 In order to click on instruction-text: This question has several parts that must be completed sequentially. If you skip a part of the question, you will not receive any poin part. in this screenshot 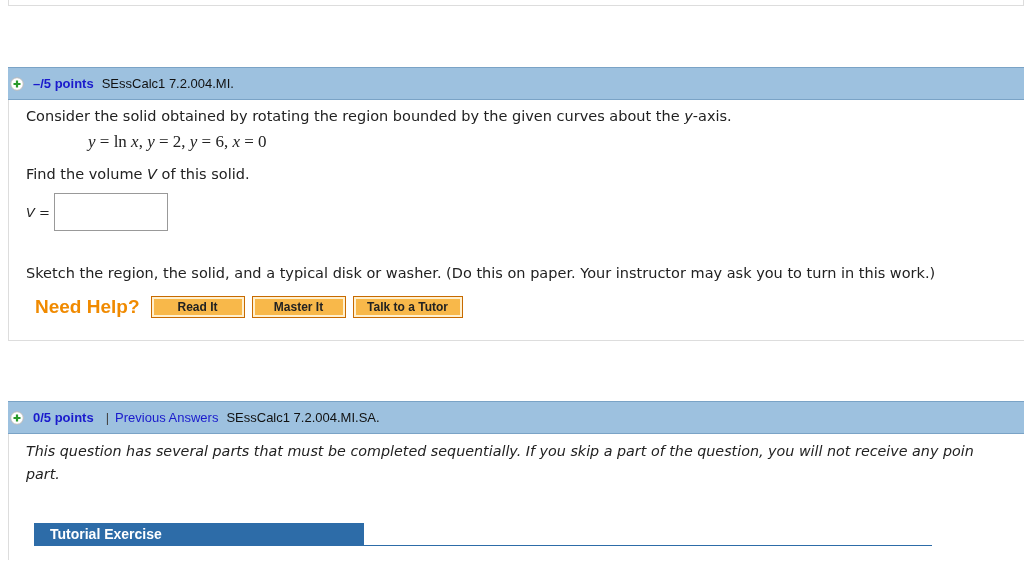, I will do `click(500, 463)`.